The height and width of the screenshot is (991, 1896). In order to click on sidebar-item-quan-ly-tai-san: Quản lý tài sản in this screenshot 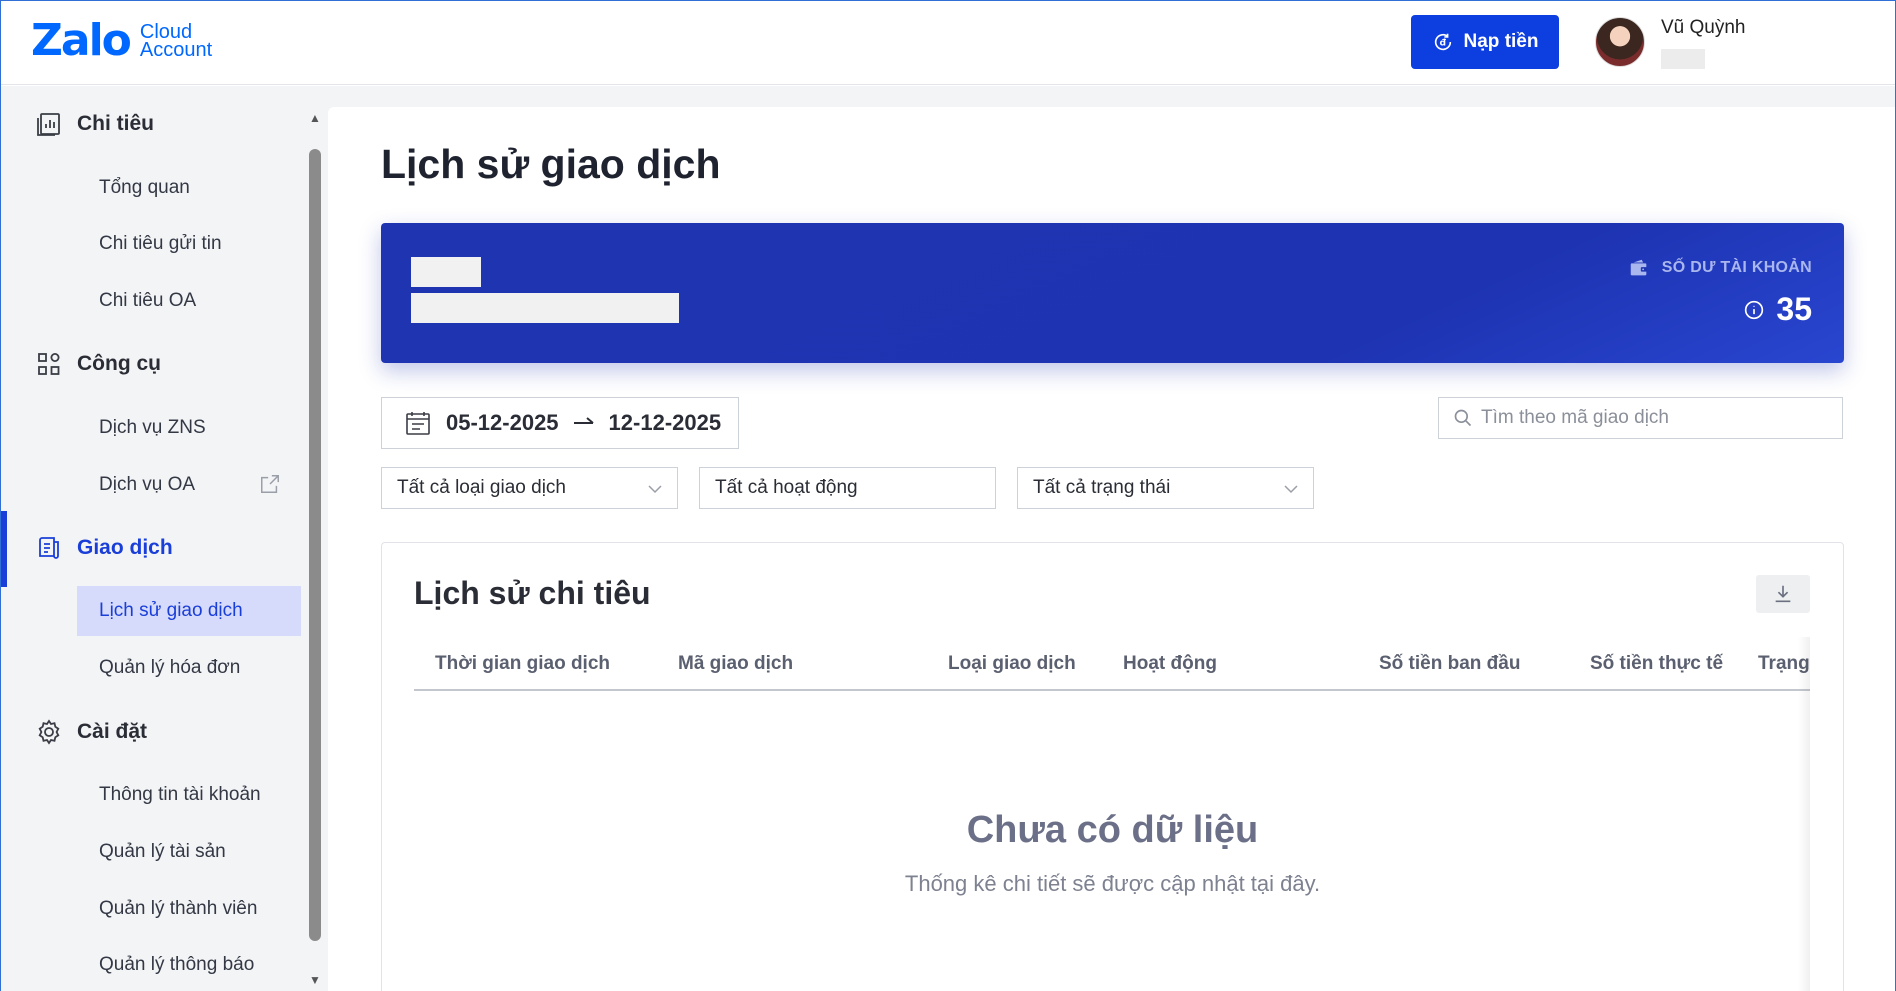, I will do `click(189, 852)`.